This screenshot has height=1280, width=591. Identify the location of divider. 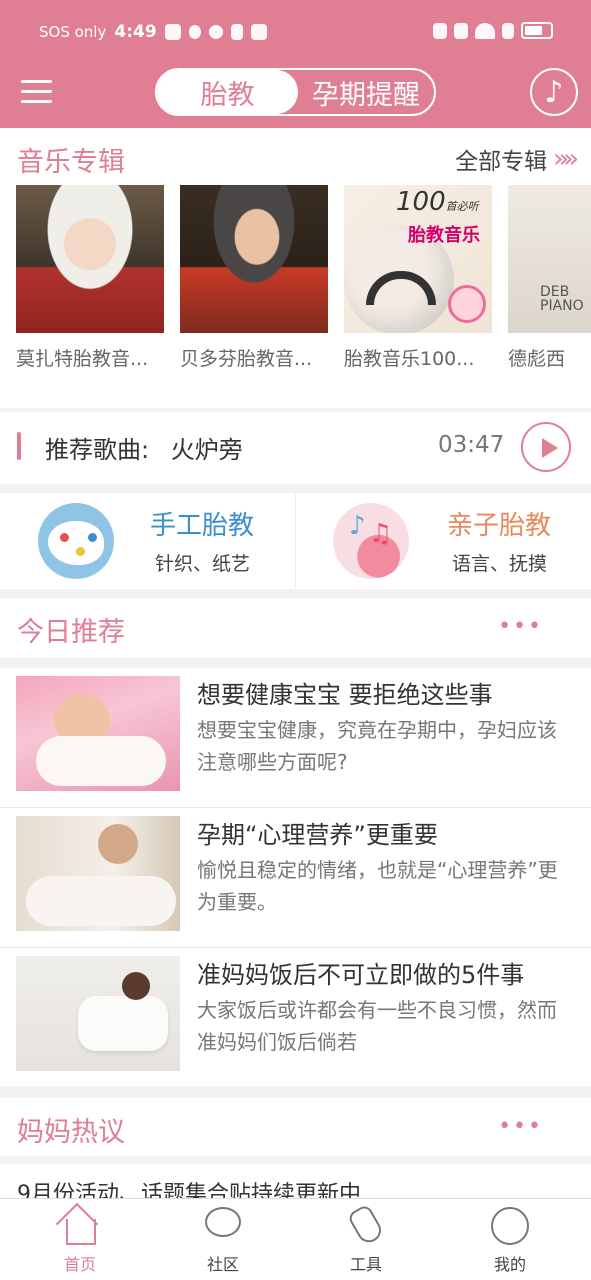
(295, 541).